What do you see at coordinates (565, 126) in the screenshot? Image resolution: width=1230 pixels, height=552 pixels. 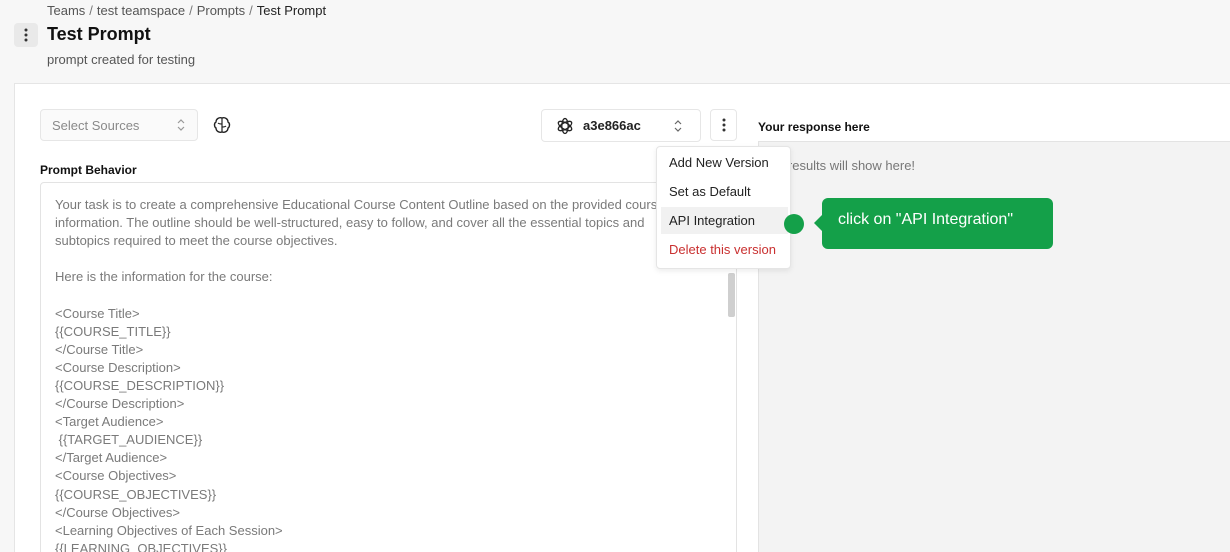 I see `openai-logo-icon` at bounding box center [565, 126].